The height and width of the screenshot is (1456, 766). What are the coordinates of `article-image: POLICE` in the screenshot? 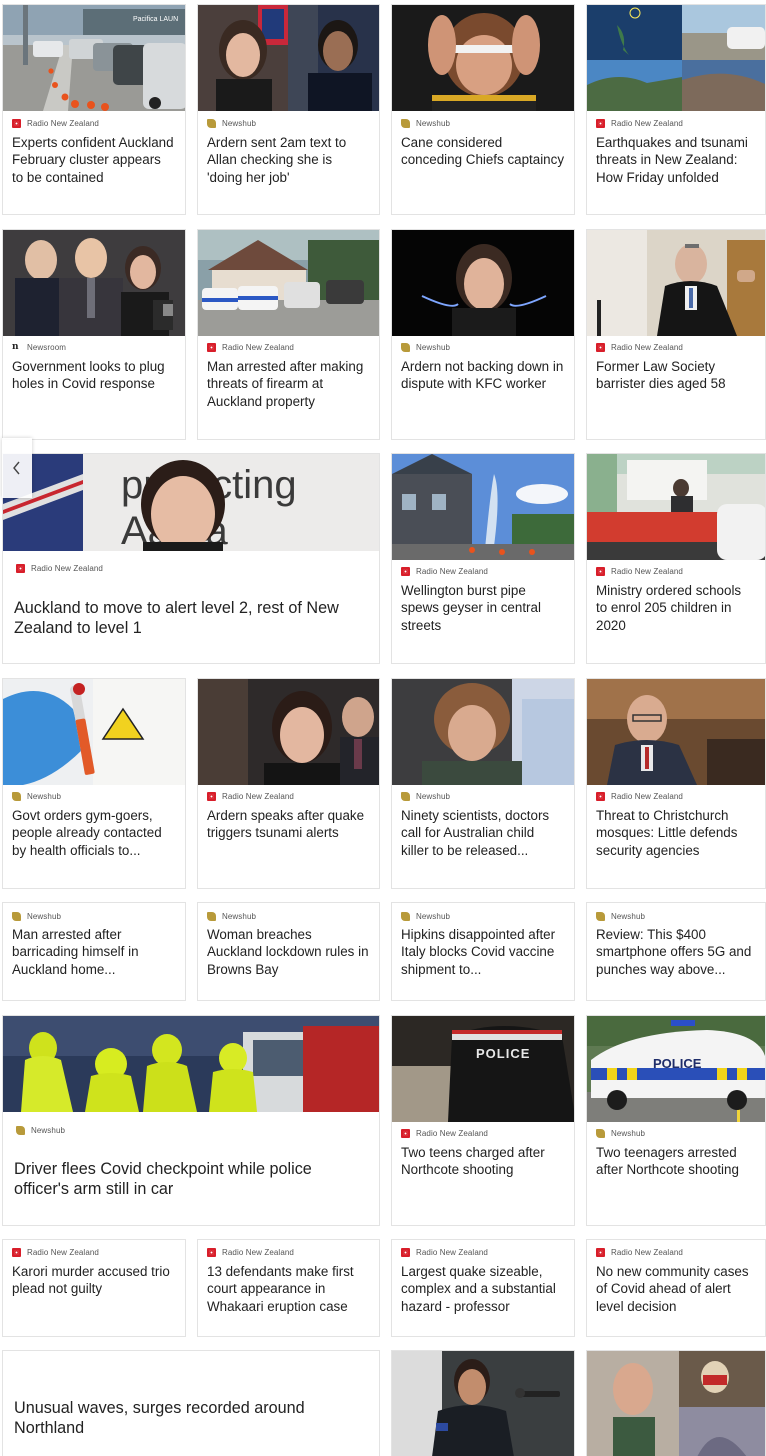 It's located at (483, 1069).